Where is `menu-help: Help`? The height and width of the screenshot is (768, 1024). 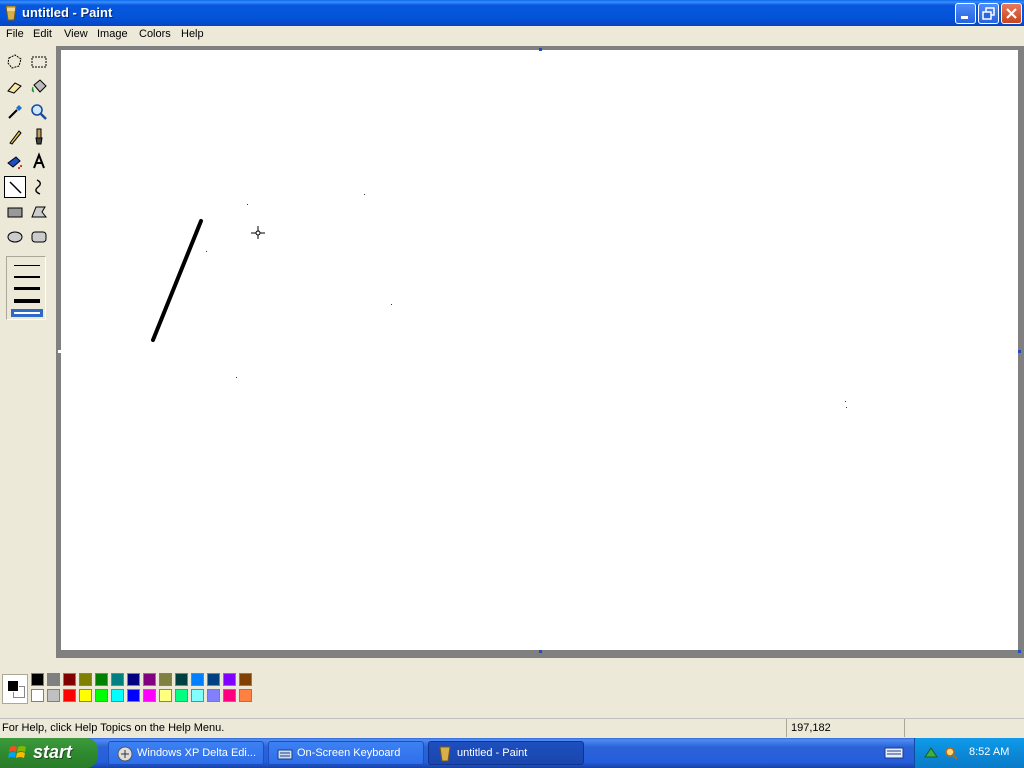 menu-help: Help is located at coordinates (192, 34).